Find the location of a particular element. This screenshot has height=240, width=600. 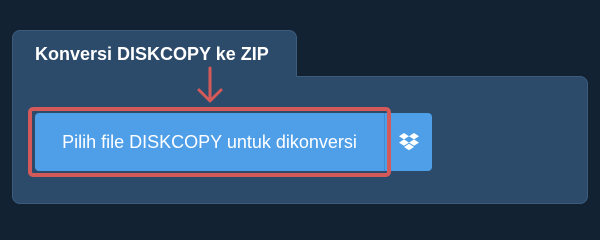

panel-tab-joint is located at coordinates (154, 77).